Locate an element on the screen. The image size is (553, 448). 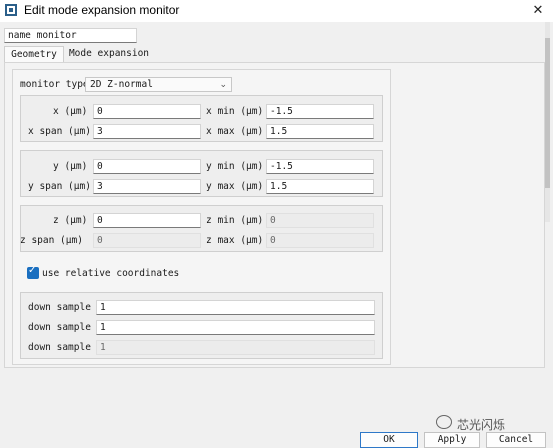
x-min-label: x min (μm) is located at coordinates (235, 111).